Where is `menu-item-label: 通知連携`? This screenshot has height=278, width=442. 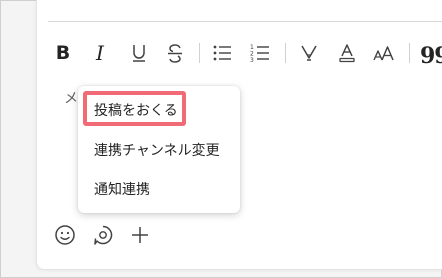 menu-item-label: 通知連携 is located at coordinates (122, 190).